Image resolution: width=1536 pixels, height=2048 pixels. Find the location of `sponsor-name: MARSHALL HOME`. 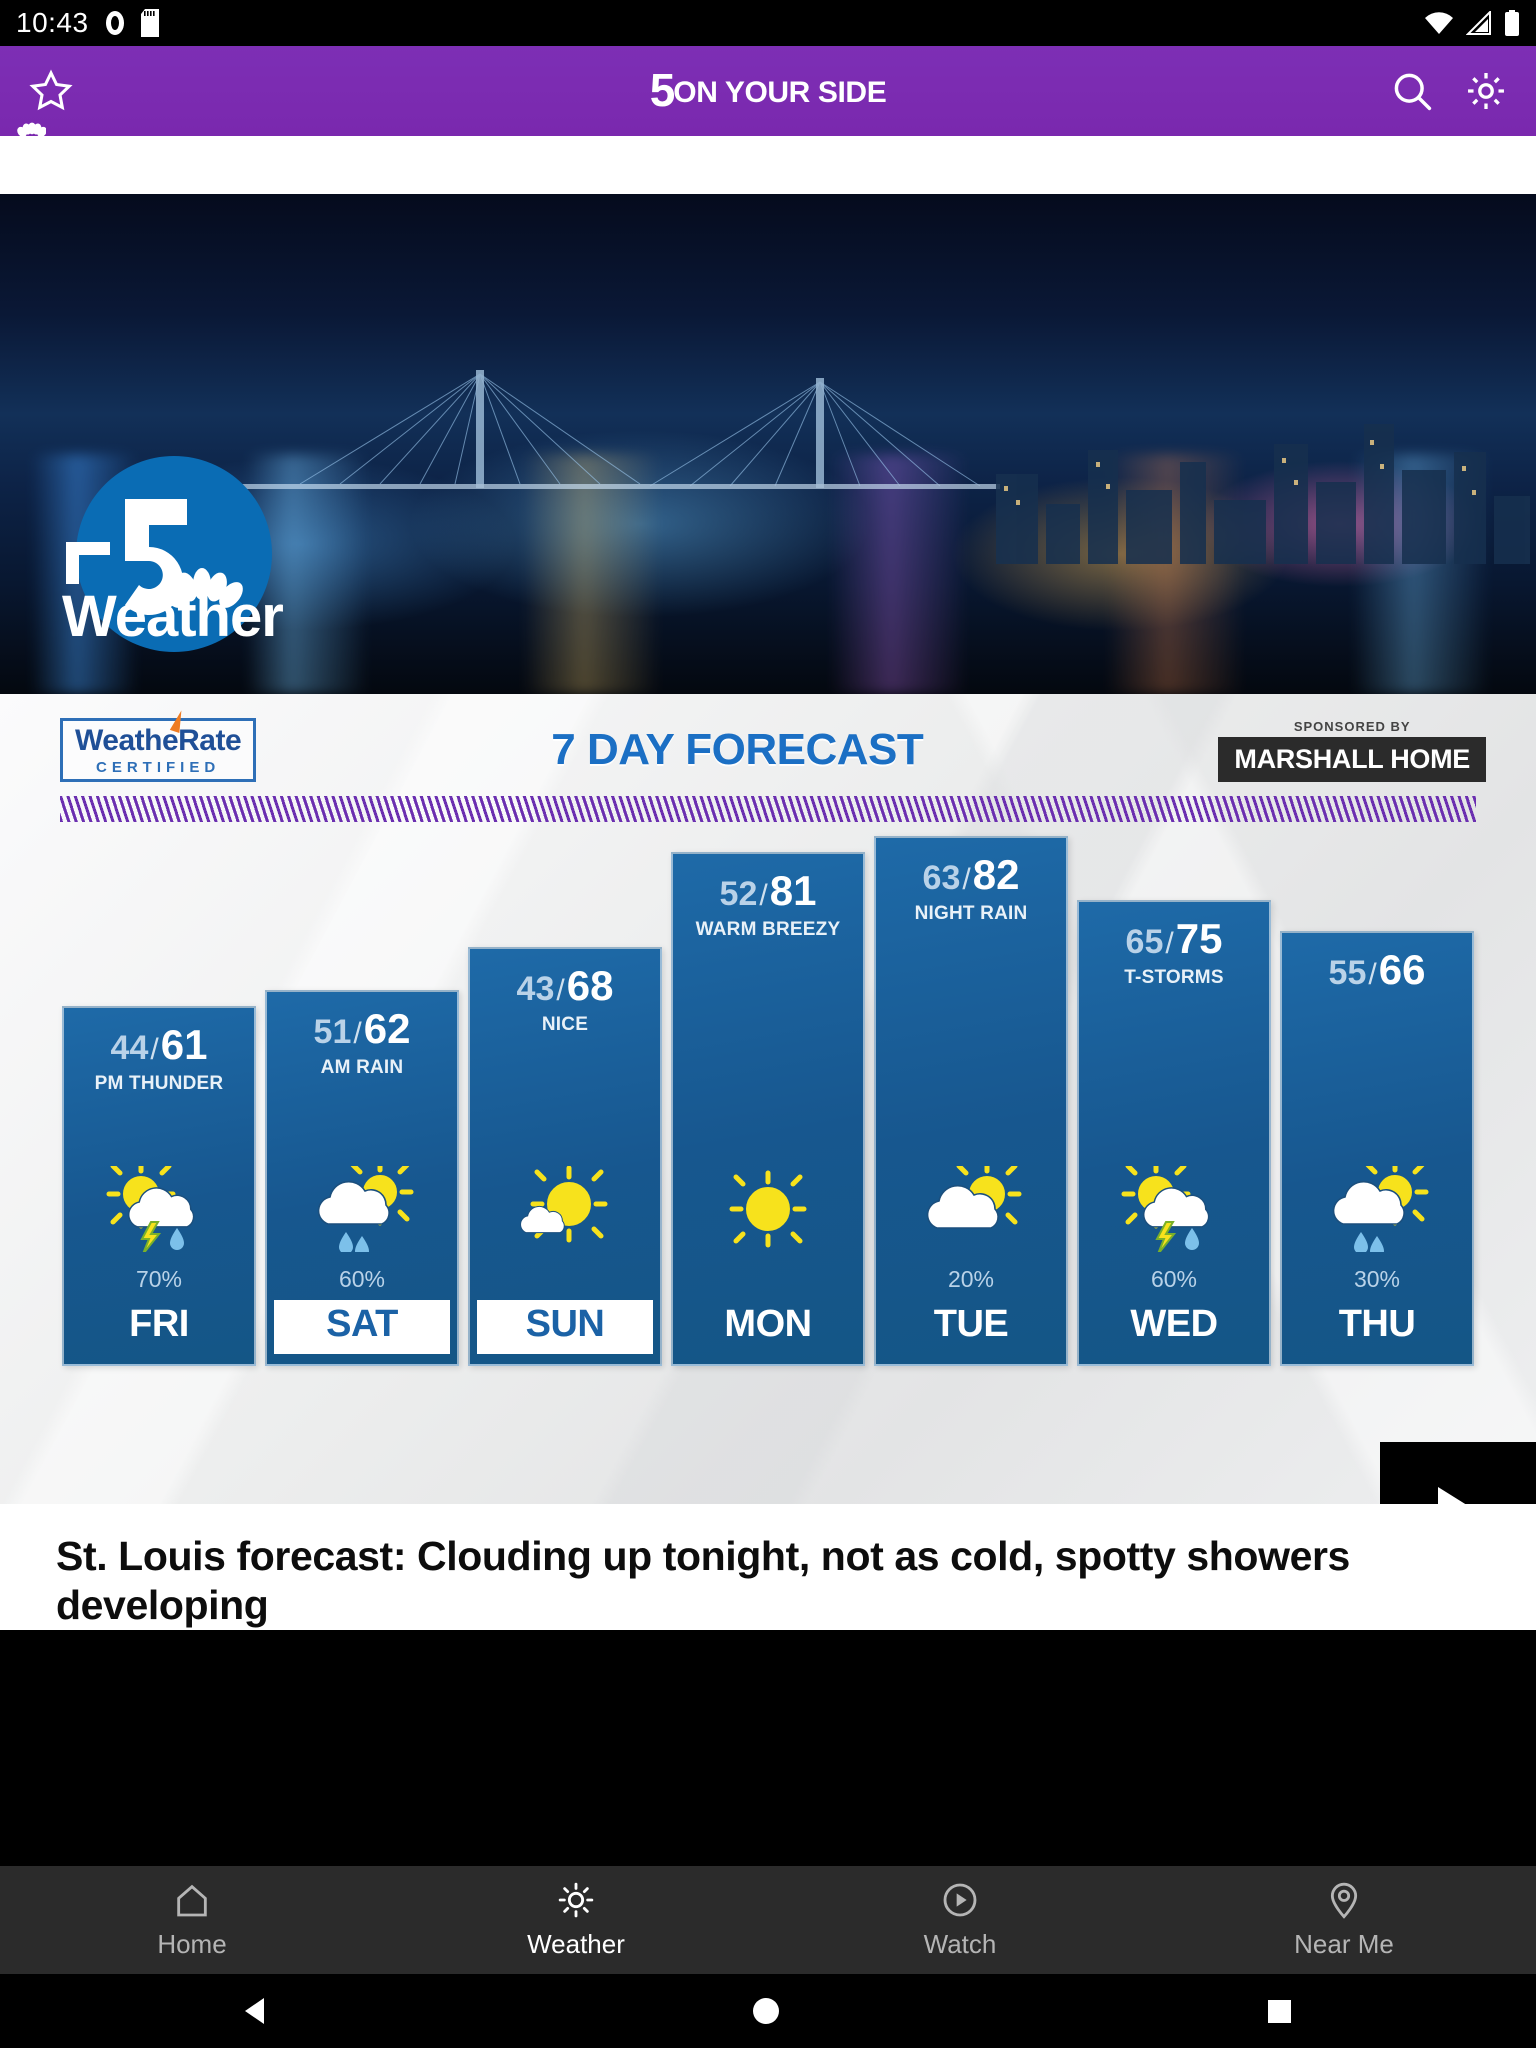

sponsor-name: MARSHALL HOME is located at coordinates (1352, 759).